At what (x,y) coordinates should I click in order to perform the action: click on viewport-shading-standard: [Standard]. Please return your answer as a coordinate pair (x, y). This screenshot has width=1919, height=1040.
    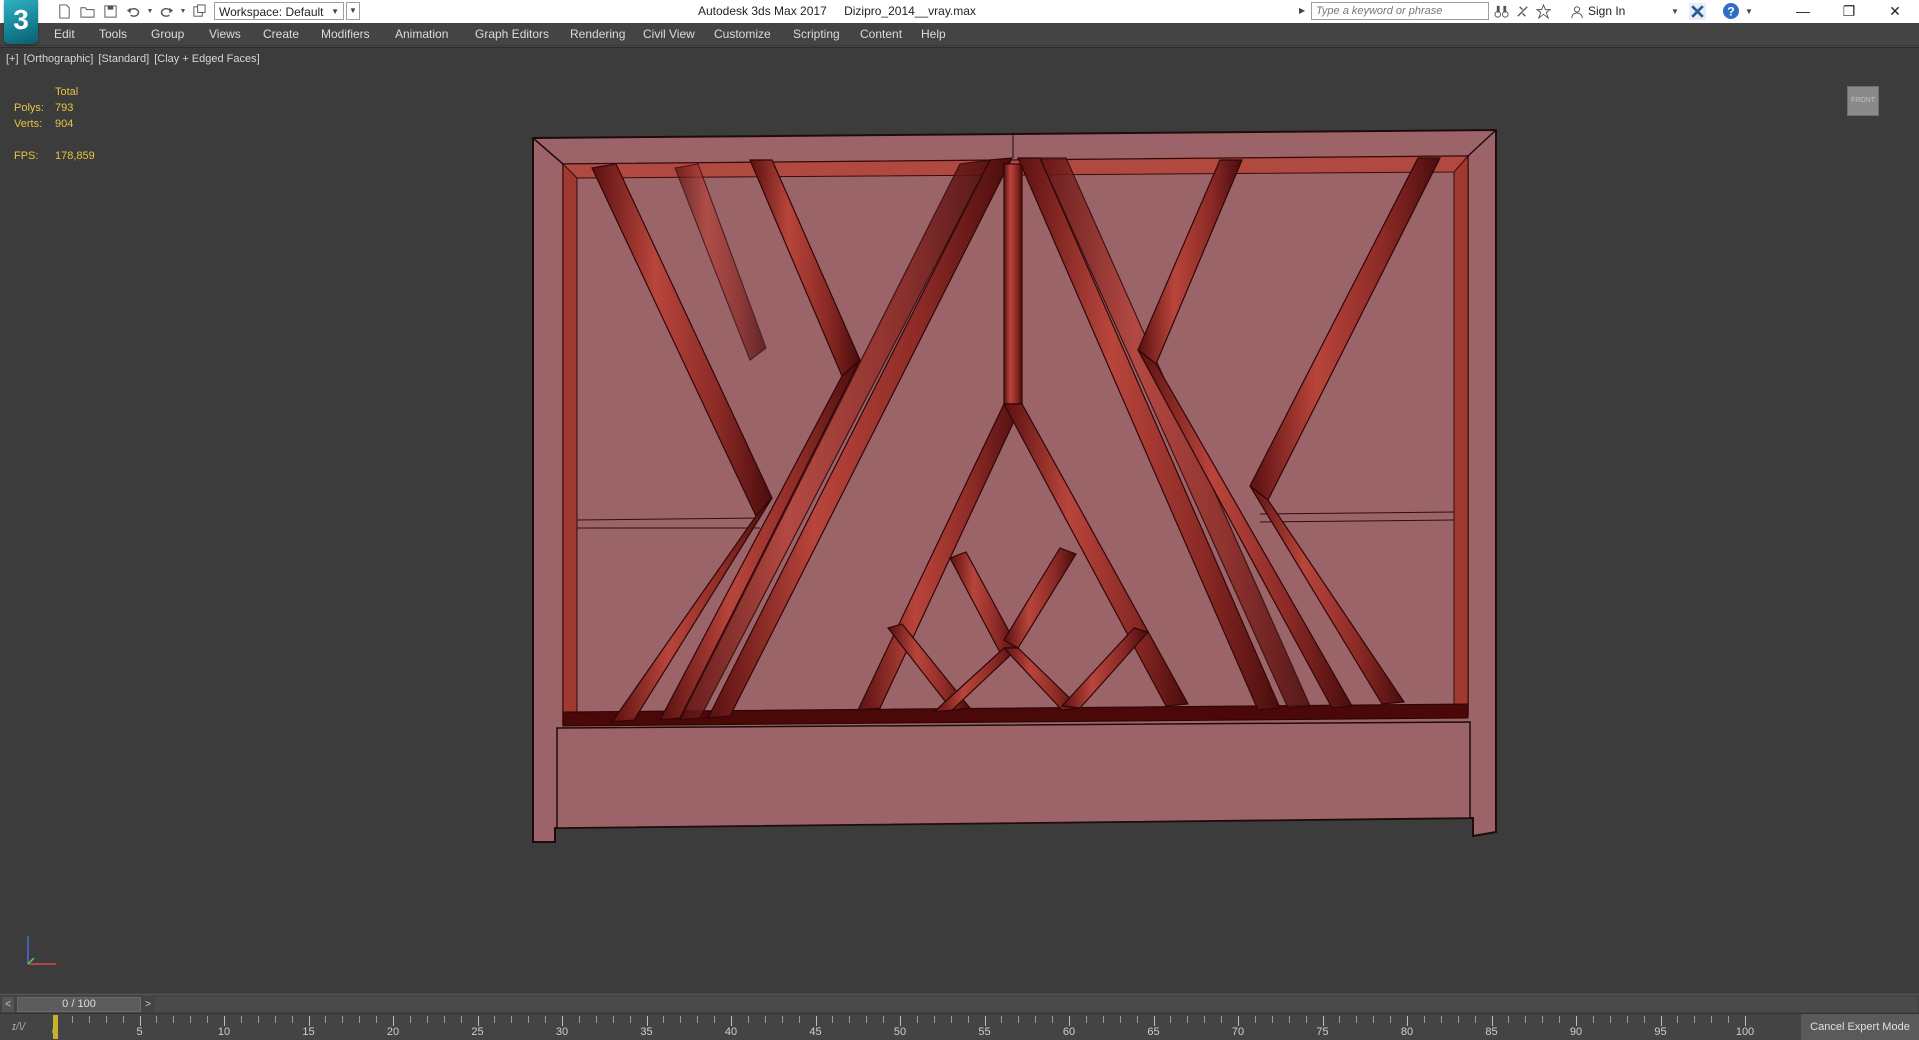
    Looking at the image, I should click on (123, 59).